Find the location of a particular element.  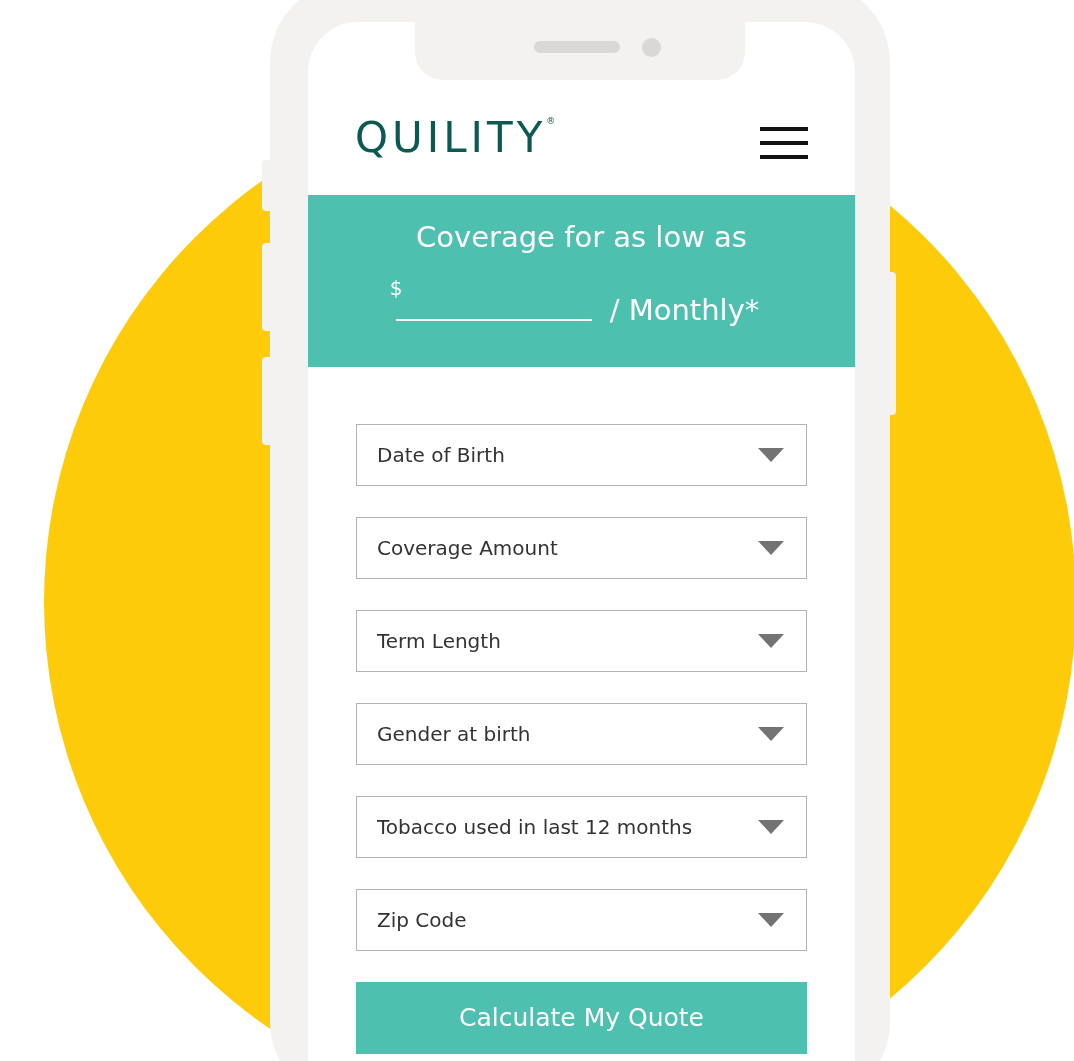

dropdown-field: Tobacco used in last 12 months is located at coordinates (581, 827).